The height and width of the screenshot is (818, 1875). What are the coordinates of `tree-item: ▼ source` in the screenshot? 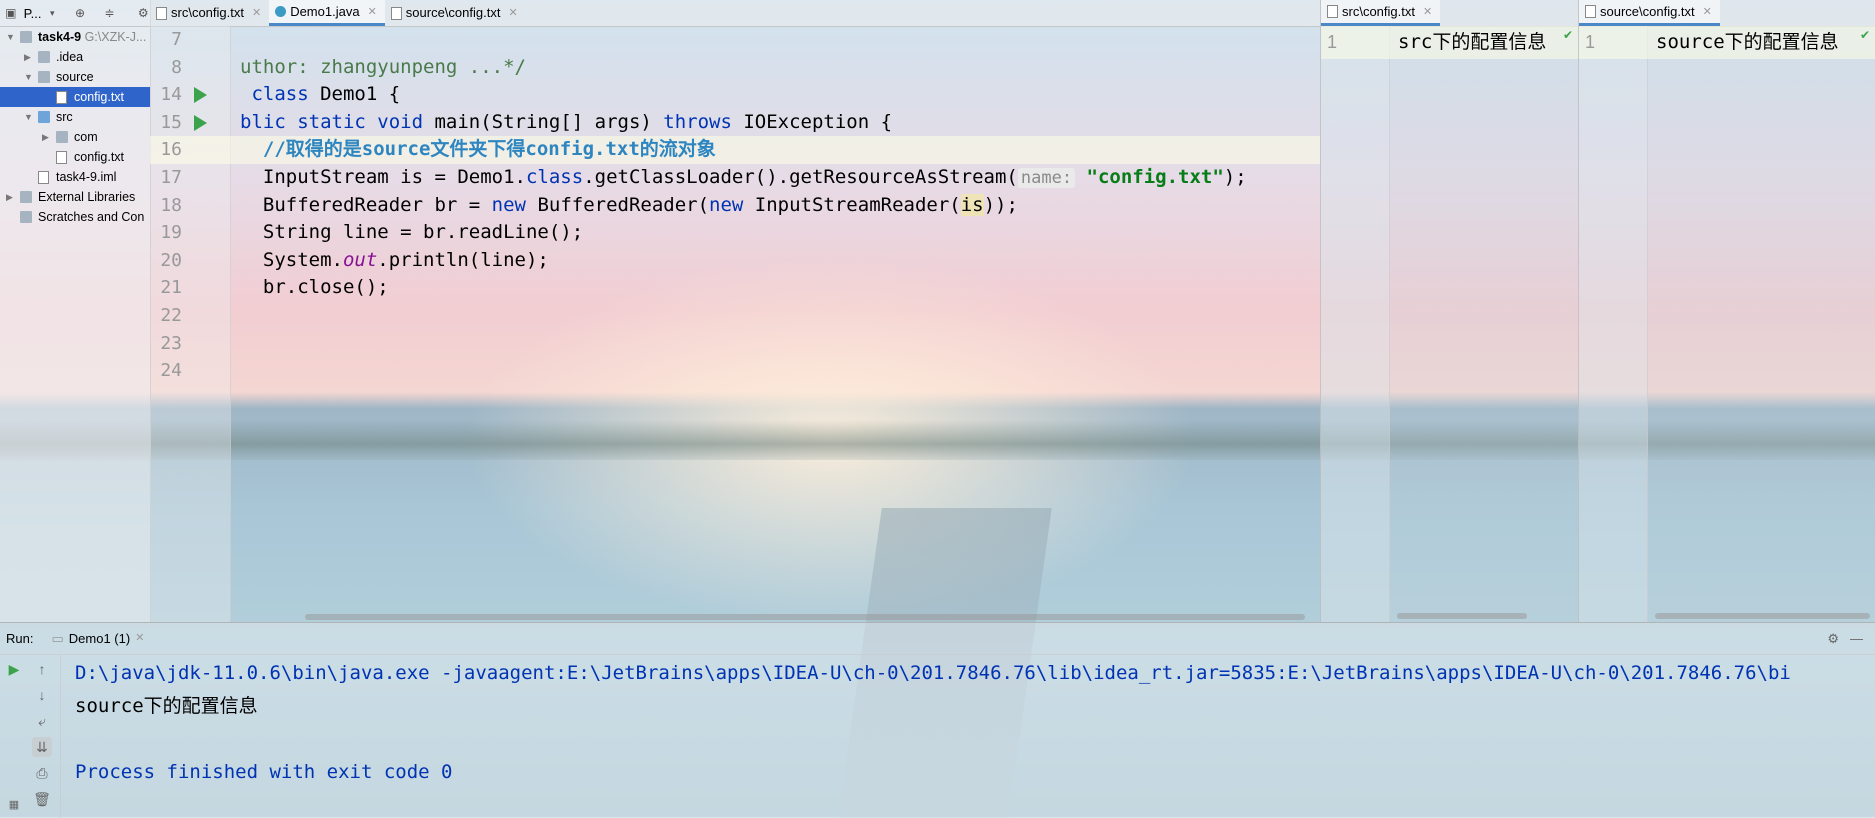 It's located at (75, 77).